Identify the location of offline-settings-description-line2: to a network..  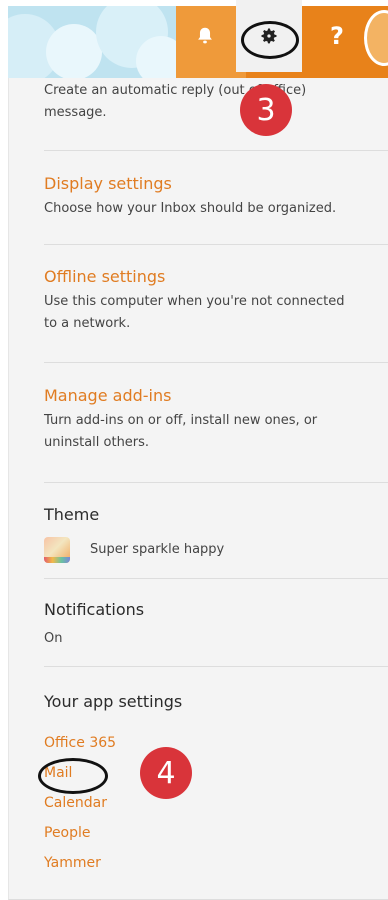
(87, 323).